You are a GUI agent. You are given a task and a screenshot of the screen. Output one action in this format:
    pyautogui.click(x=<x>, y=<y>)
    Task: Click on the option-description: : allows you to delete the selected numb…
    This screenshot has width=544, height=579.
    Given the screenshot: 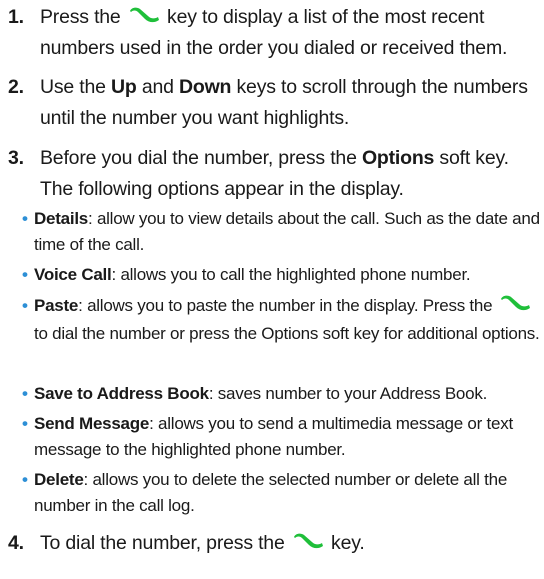 What is the action you would take?
    pyautogui.click(x=271, y=492)
    